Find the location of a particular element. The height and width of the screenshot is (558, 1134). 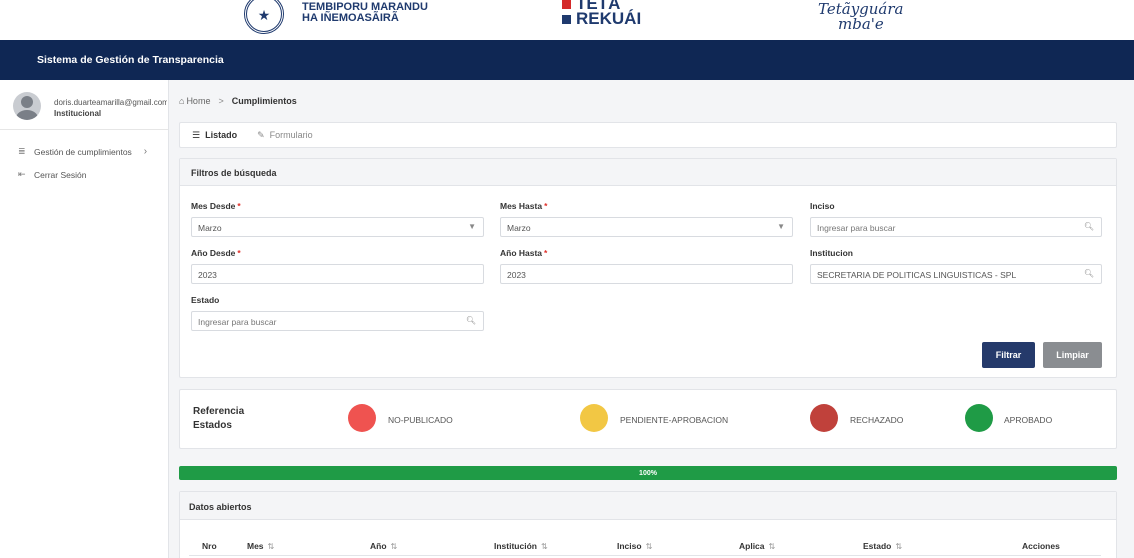

column-header-institucion: Institución ⇅ is located at coordinates (521, 546).